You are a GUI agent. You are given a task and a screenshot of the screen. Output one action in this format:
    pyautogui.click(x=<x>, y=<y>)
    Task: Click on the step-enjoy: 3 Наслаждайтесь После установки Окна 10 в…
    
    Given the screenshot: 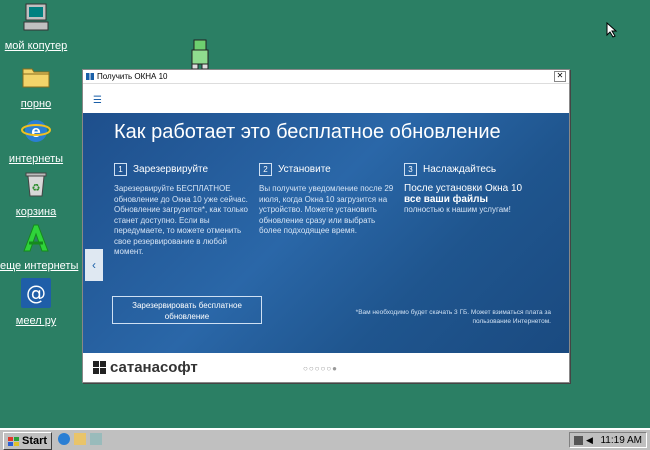 What is the action you would take?
    pyautogui.click(x=474, y=189)
    